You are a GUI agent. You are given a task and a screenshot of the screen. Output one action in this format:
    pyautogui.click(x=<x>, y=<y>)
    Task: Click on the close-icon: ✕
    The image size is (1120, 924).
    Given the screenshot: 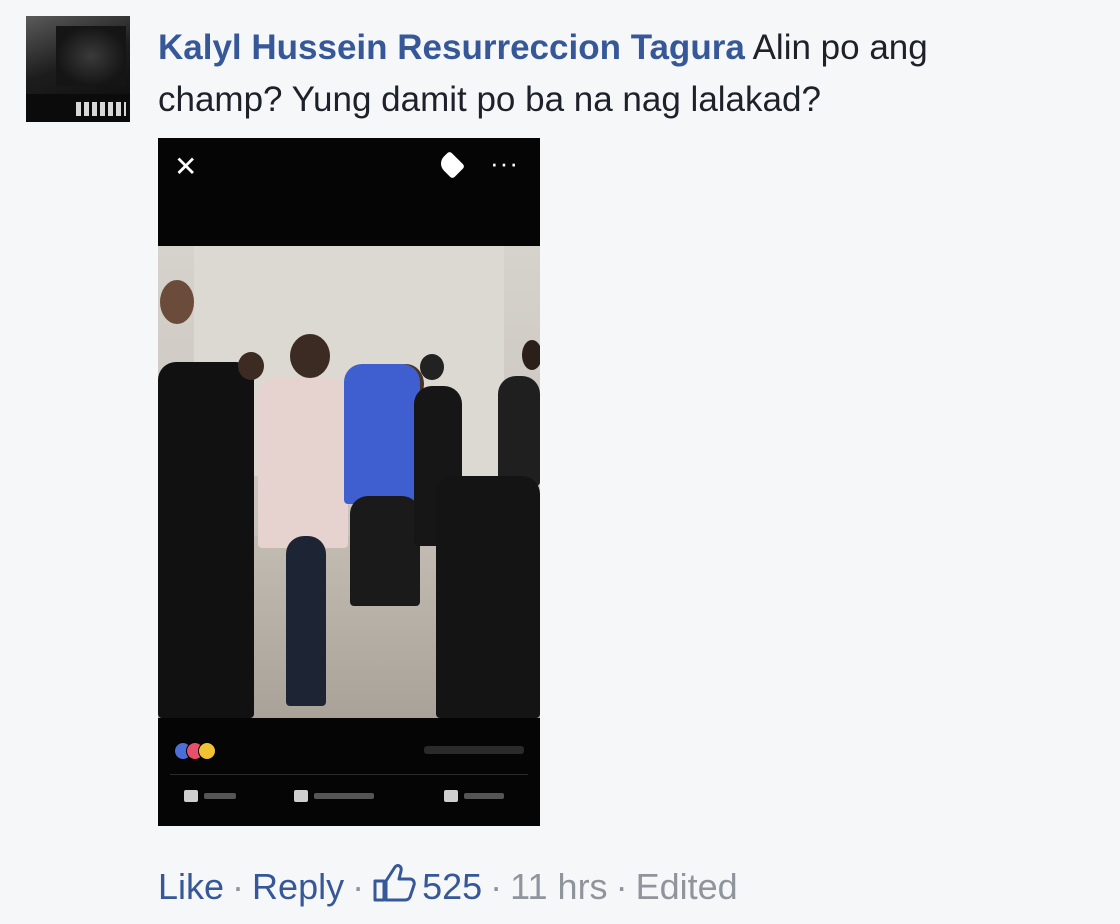 What is the action you would take?
    pyautogui.click(x=186, y=166)
    